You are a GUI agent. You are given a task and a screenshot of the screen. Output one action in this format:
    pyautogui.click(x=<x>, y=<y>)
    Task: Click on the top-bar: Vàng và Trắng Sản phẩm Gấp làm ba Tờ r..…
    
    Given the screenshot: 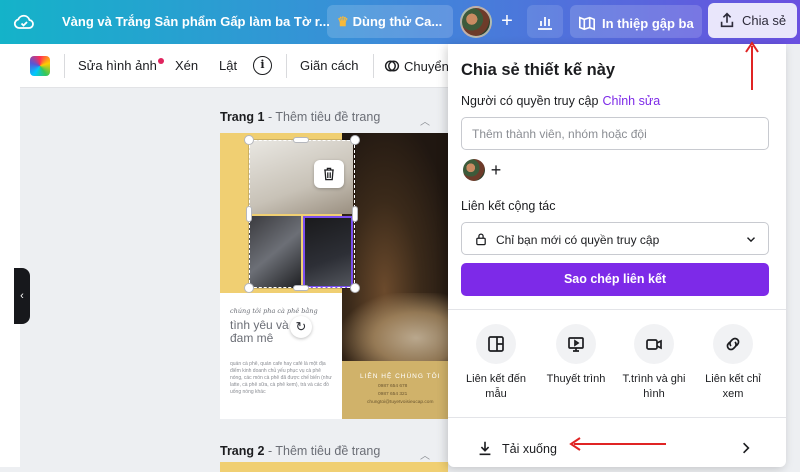 What is the action you would take?
    pyautogui.click(x=400, y=22)
    